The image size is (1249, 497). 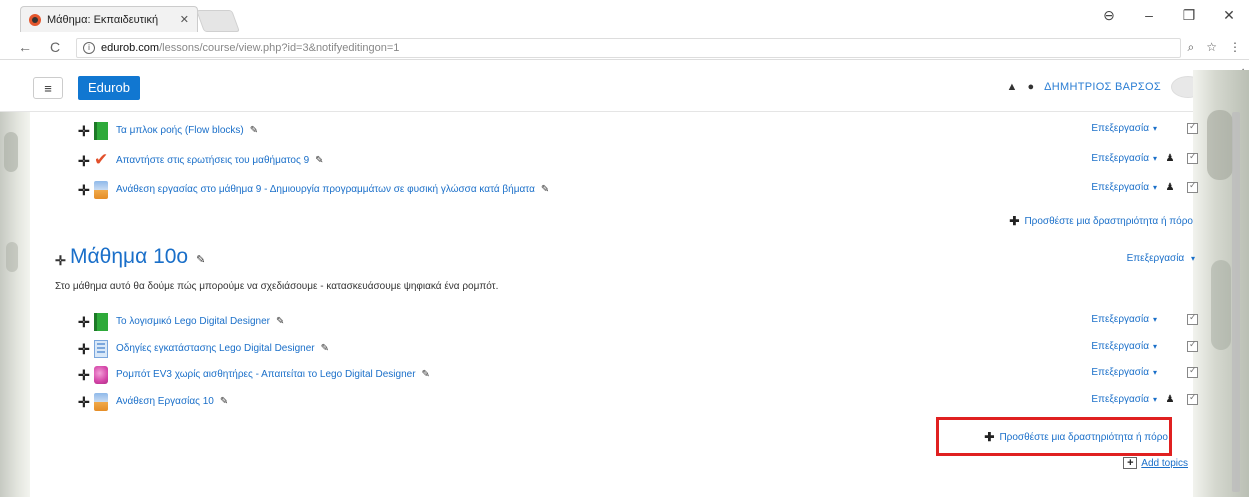 What do you see at coordinates (25, 47) in the screenshot?
I see `back-arrow-icon: ←` at bounding box center [25, 47].